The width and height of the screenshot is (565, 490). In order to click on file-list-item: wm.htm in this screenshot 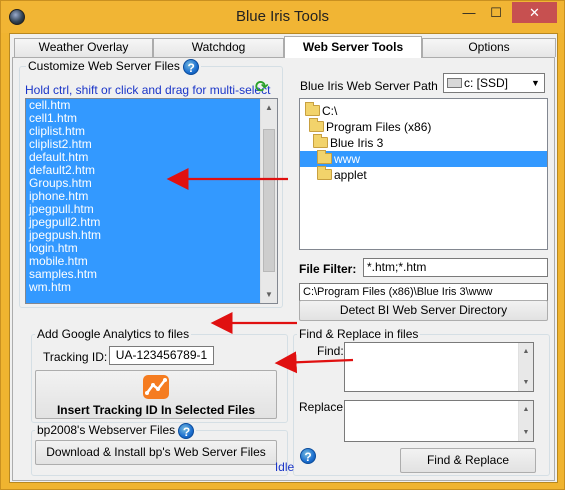, I will do `click(151, 287)`.